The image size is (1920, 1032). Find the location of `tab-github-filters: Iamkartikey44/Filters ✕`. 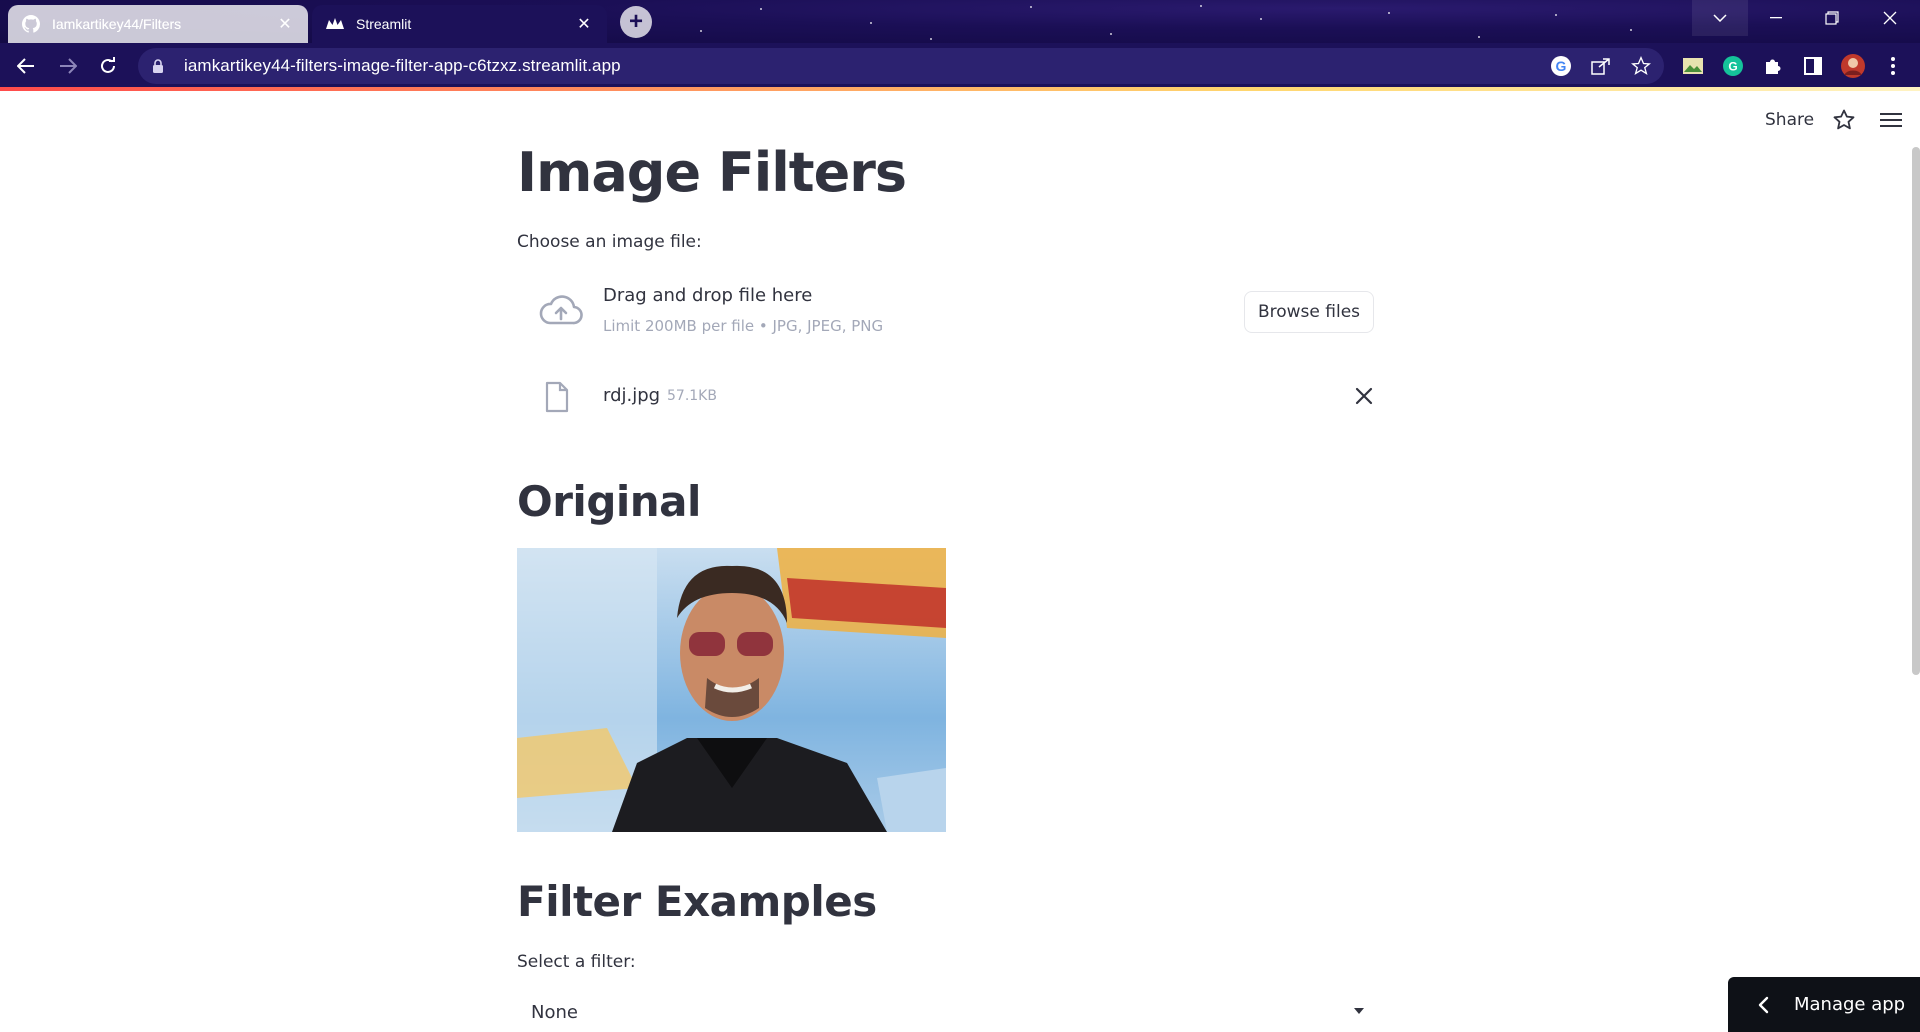

tab-github-filters: Iamkartikey44/Filters ✕ is located at coordinates (158, 24).